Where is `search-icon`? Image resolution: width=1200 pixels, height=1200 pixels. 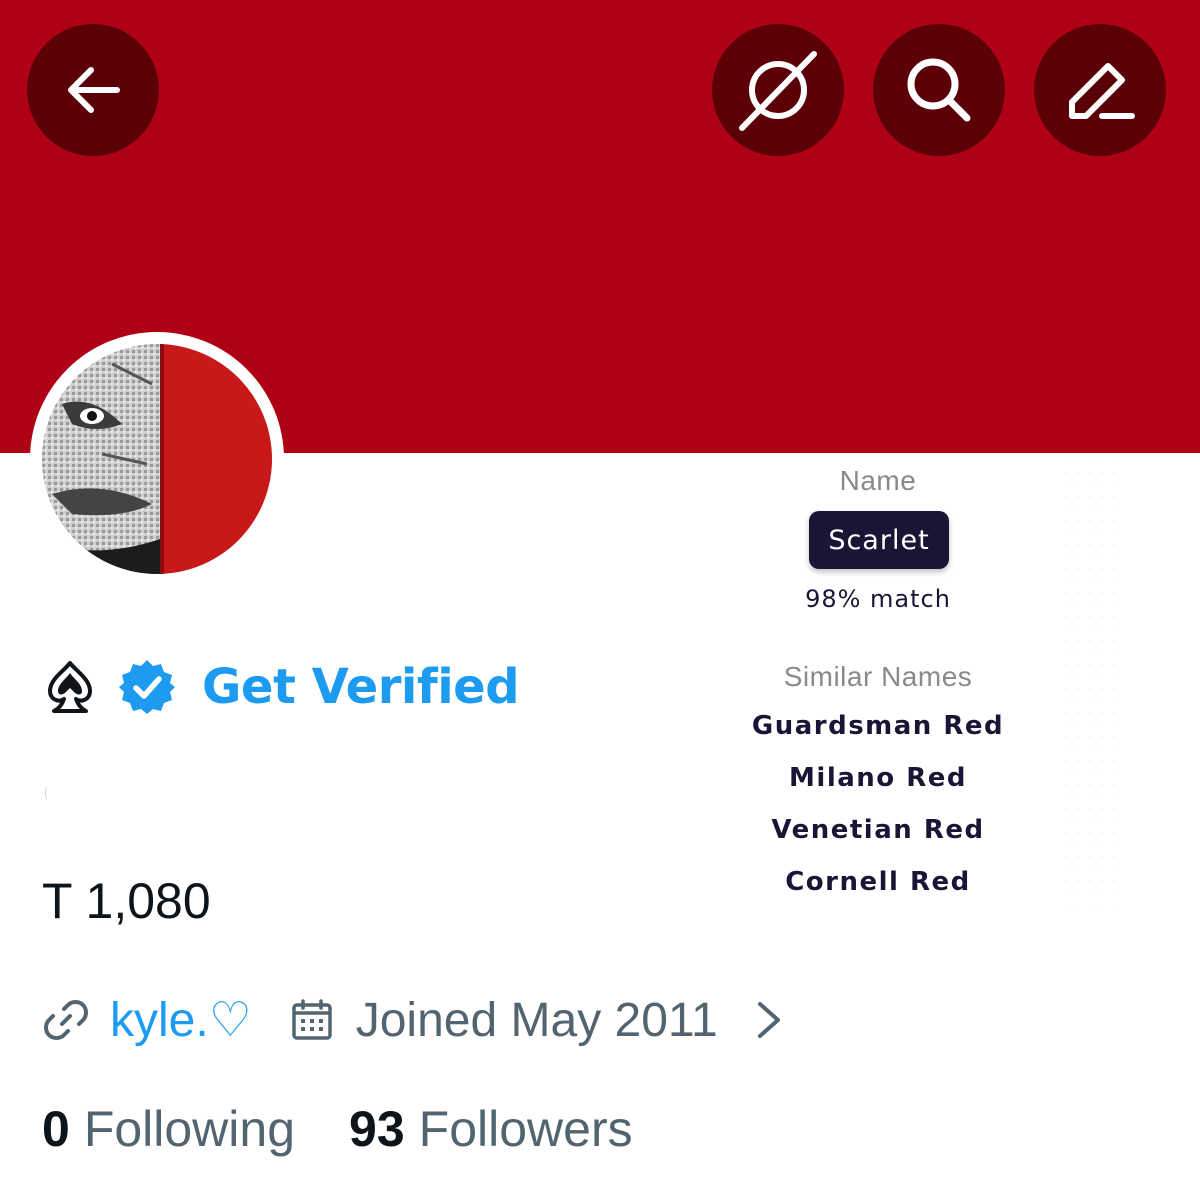 search-icon is located at coordinates (939, 90).